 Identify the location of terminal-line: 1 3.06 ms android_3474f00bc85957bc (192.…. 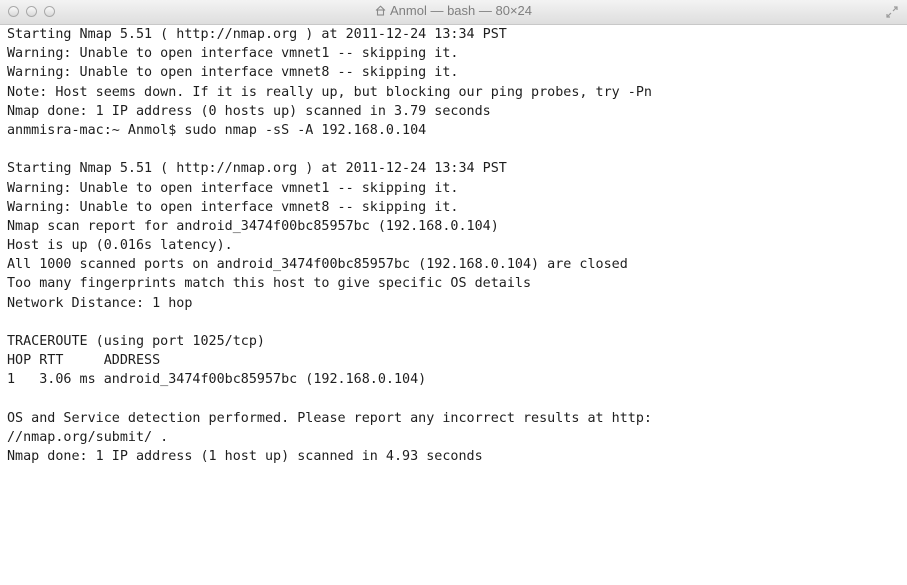
(217, 380).